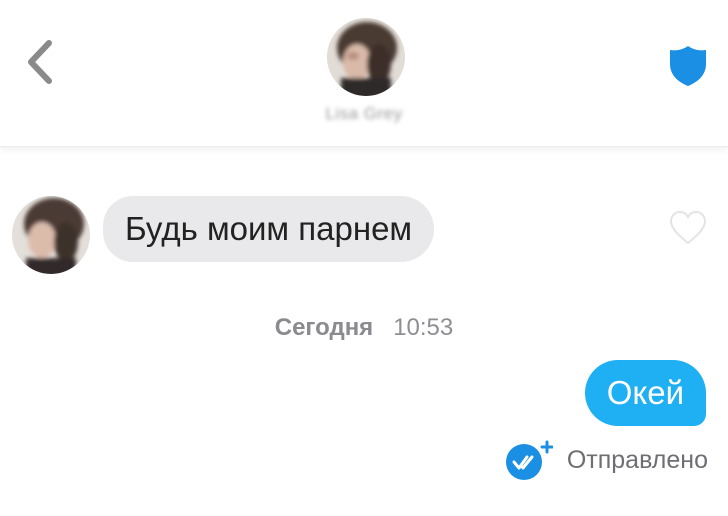  What do you see at coordinates (423, 327) in the screenshot?
I see `timestamp-time: 10:53` at bounding box center [423, 327].